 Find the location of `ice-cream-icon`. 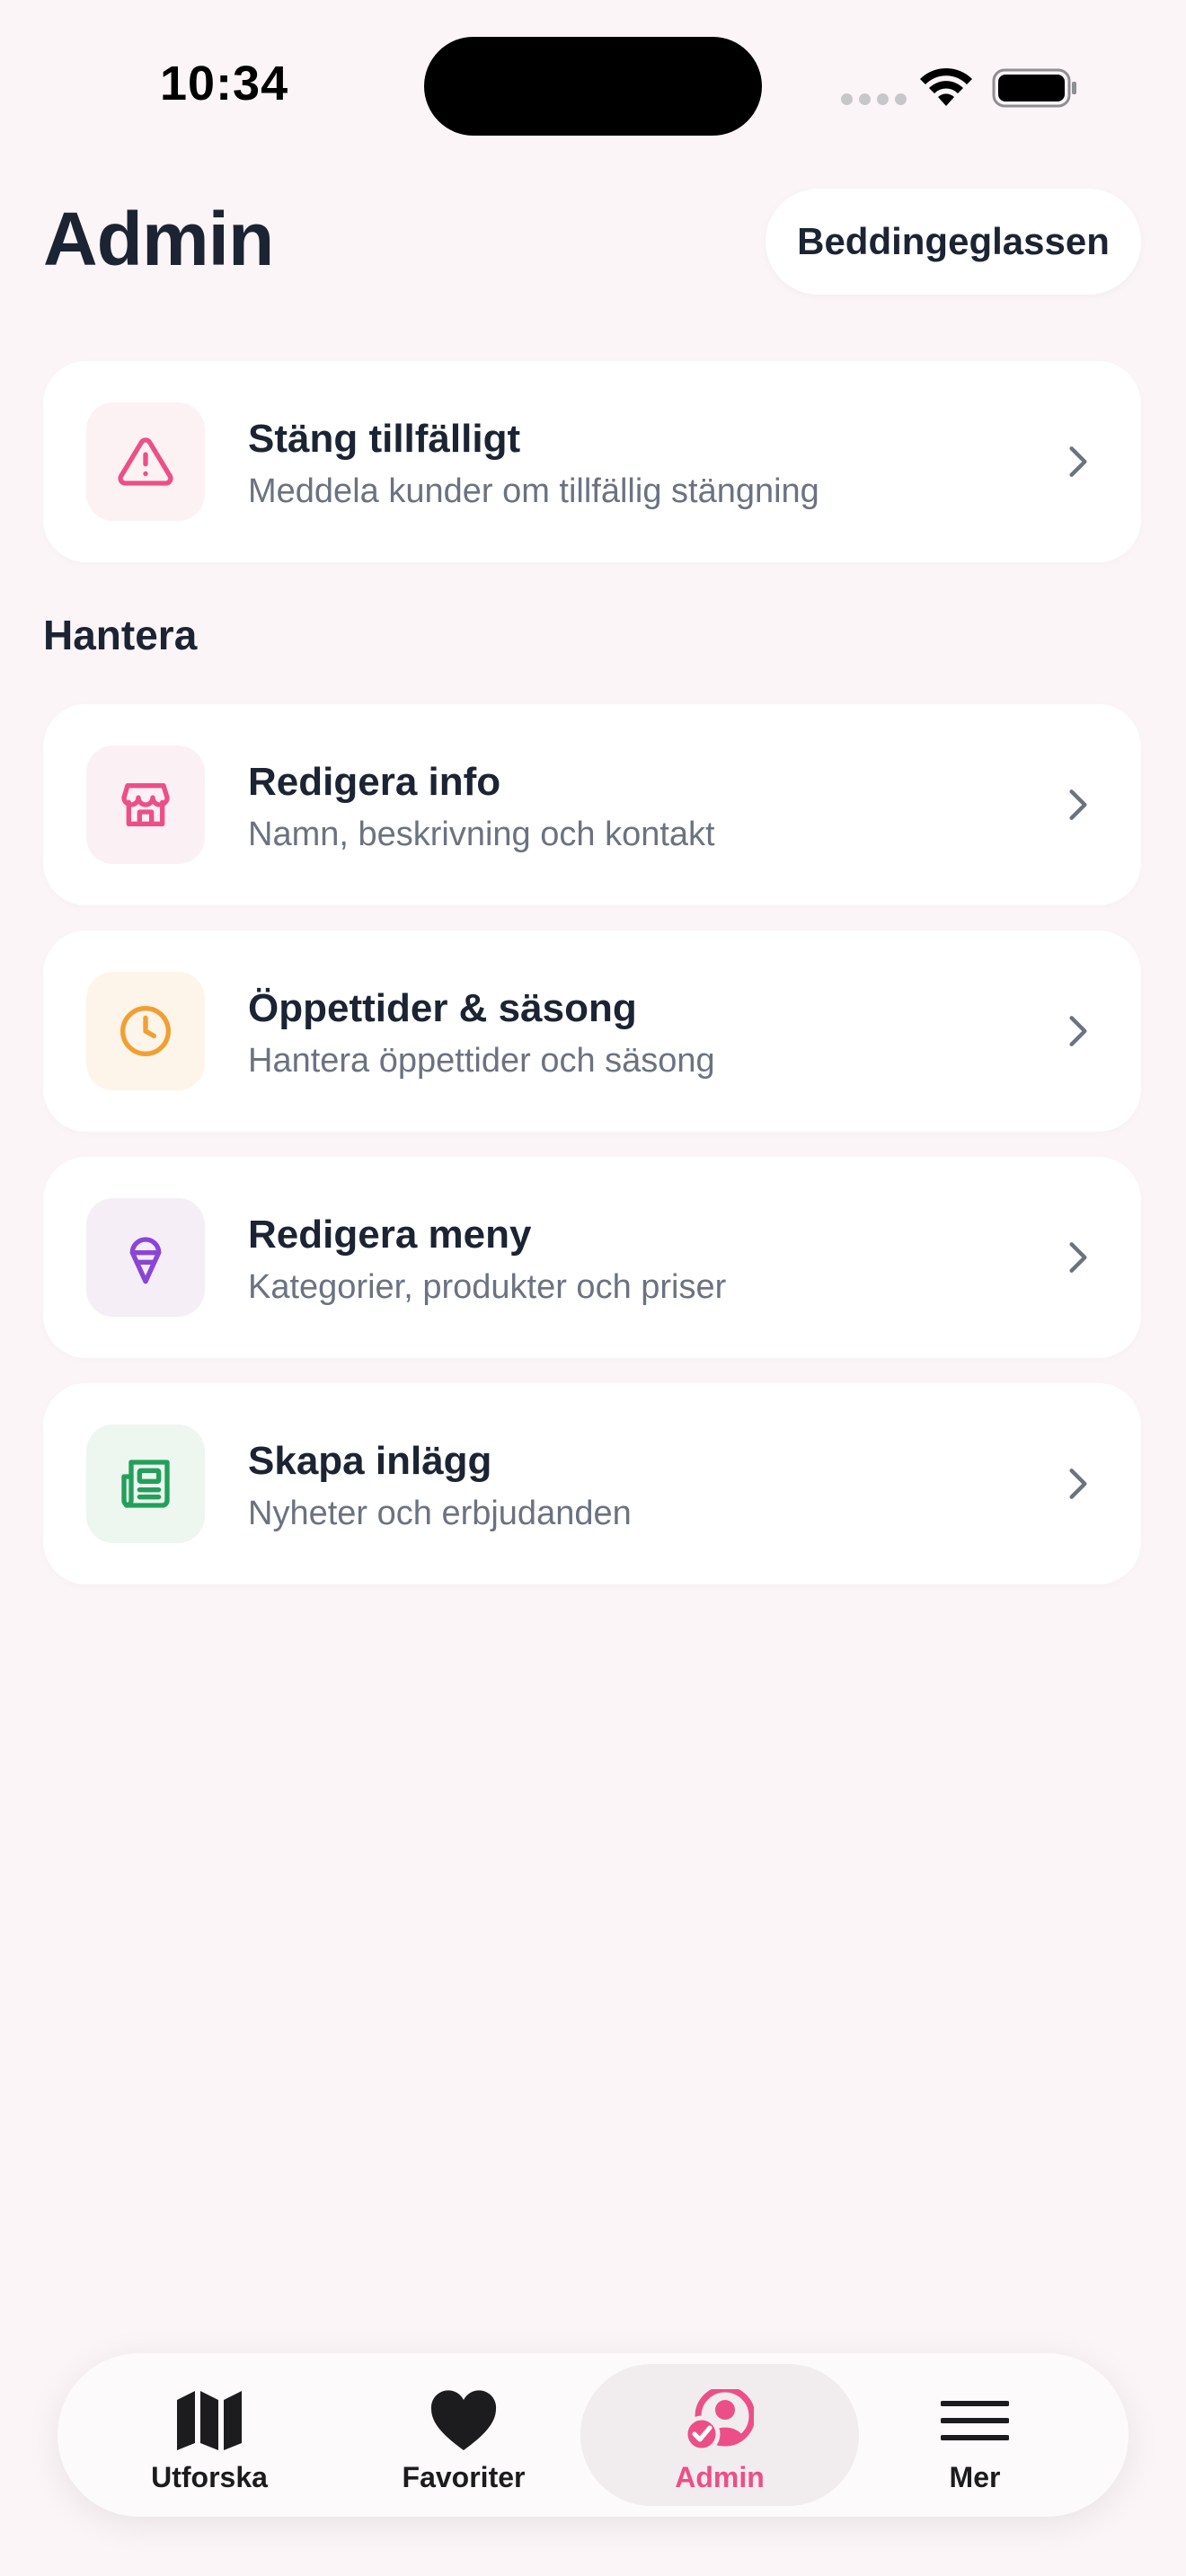

ice-cream-icon is located at coordinates (145, 1260).